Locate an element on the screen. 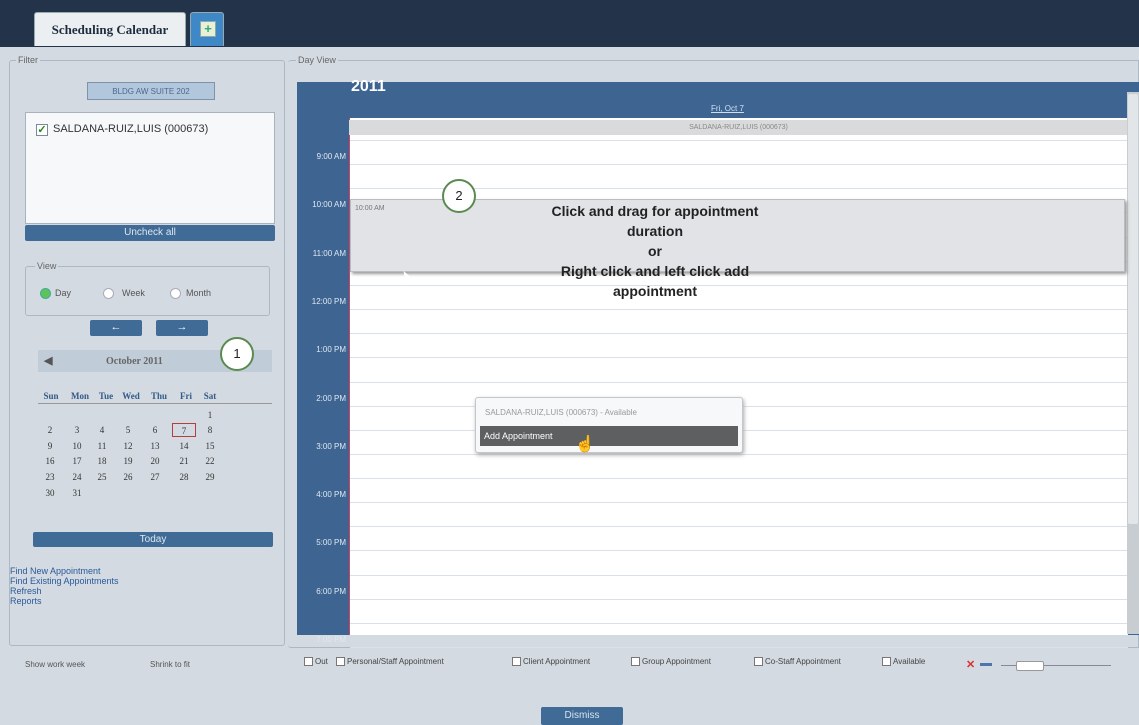  calendar-day: 25 is located at coordinates (102, 477).